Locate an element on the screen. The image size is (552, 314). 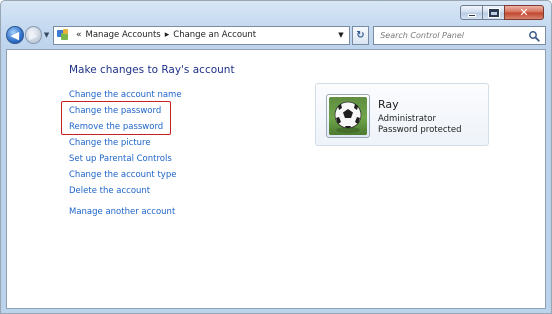
change-picture-link: Change the picture is located at coordinates (110, 143).